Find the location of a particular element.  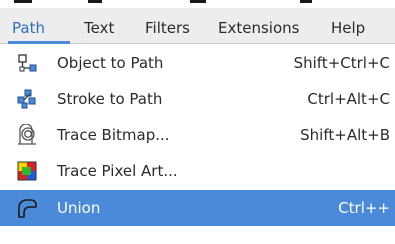

menu-item-label: Object to Path is located at coordinates (110, 63).